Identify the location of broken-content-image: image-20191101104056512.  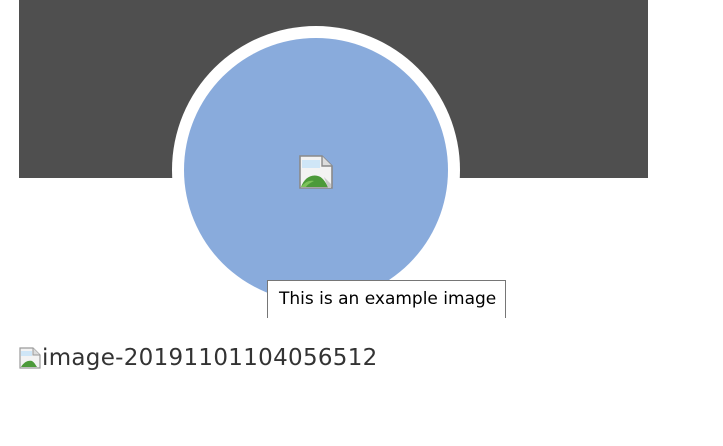
(198, 358).